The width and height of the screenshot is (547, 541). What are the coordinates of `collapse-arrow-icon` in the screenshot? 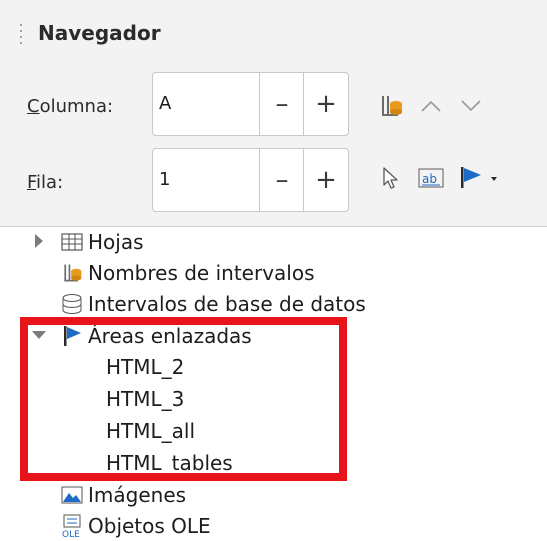 It's located at (39, 335).